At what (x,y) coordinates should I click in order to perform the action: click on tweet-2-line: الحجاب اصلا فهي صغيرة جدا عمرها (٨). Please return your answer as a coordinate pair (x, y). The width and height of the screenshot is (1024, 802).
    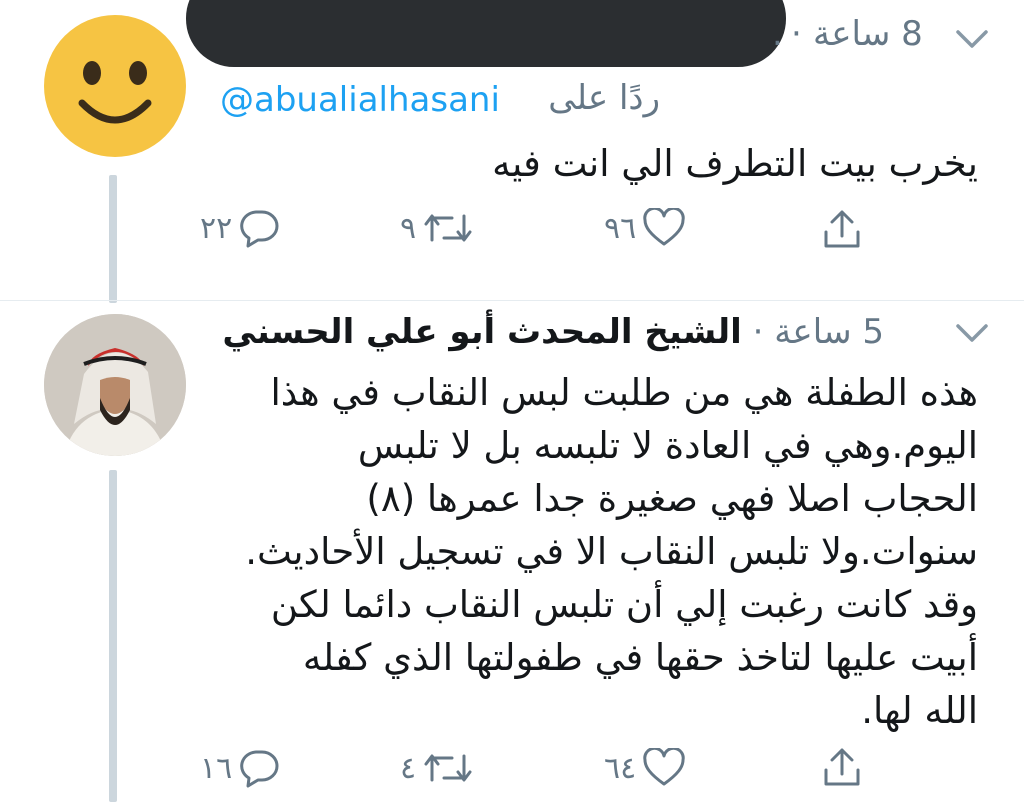
    Looking at the image, I should click on (672, 498).